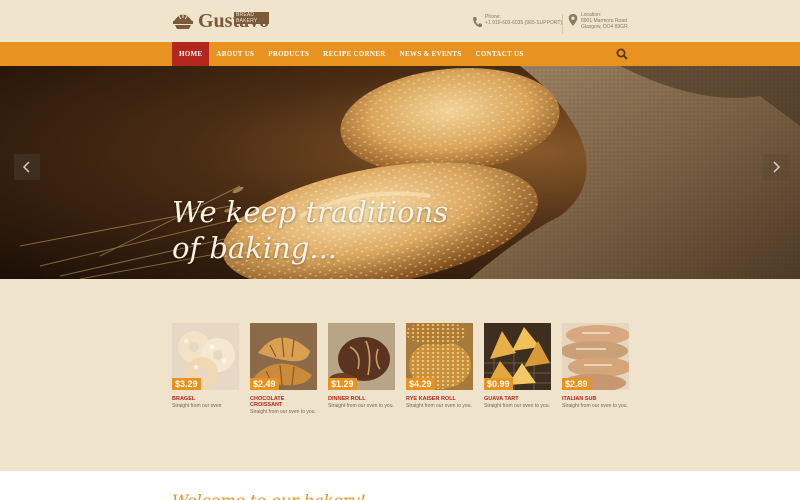 This screenshot has height=500, width=800. Describe the element at coordinates (205, 399) in the screenshot. I see `product-name: BRAGEL` at that location.